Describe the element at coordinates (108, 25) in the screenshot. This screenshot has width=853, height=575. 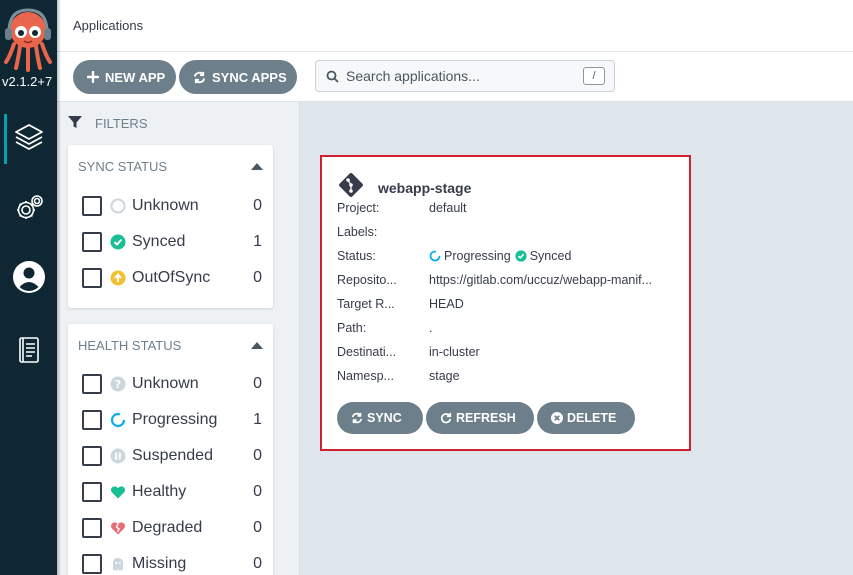
I see `page-title: Applications` at that location.